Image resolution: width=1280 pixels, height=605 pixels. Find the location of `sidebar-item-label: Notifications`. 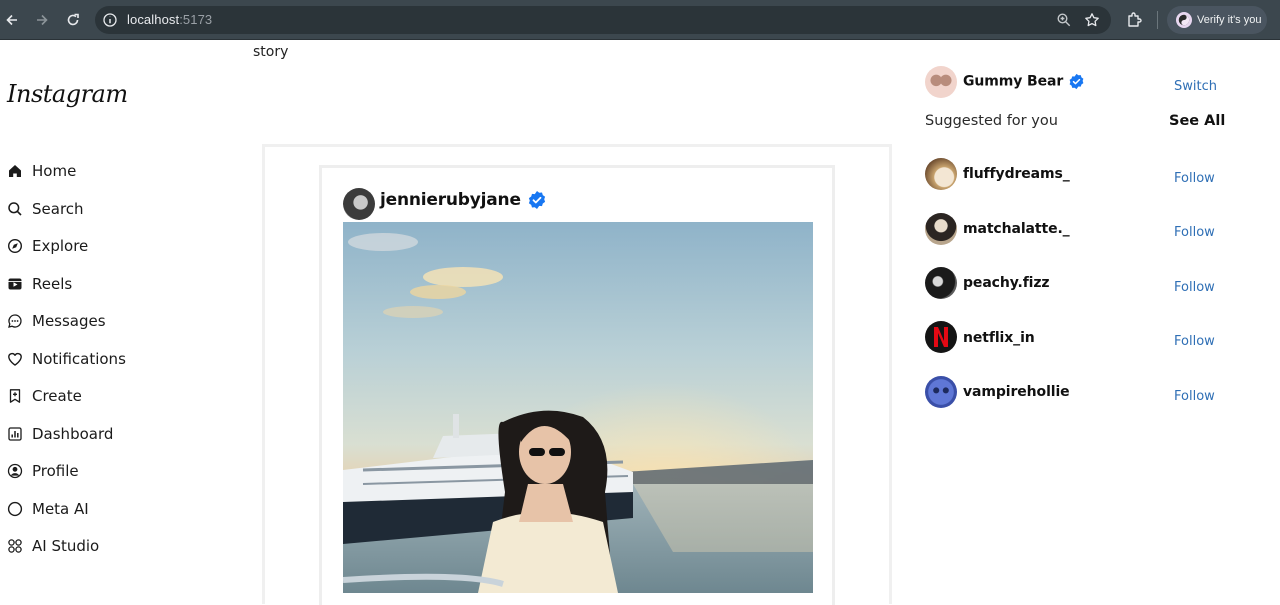

sidebar-item-label: Notifications is located at coordinates (79, 358).